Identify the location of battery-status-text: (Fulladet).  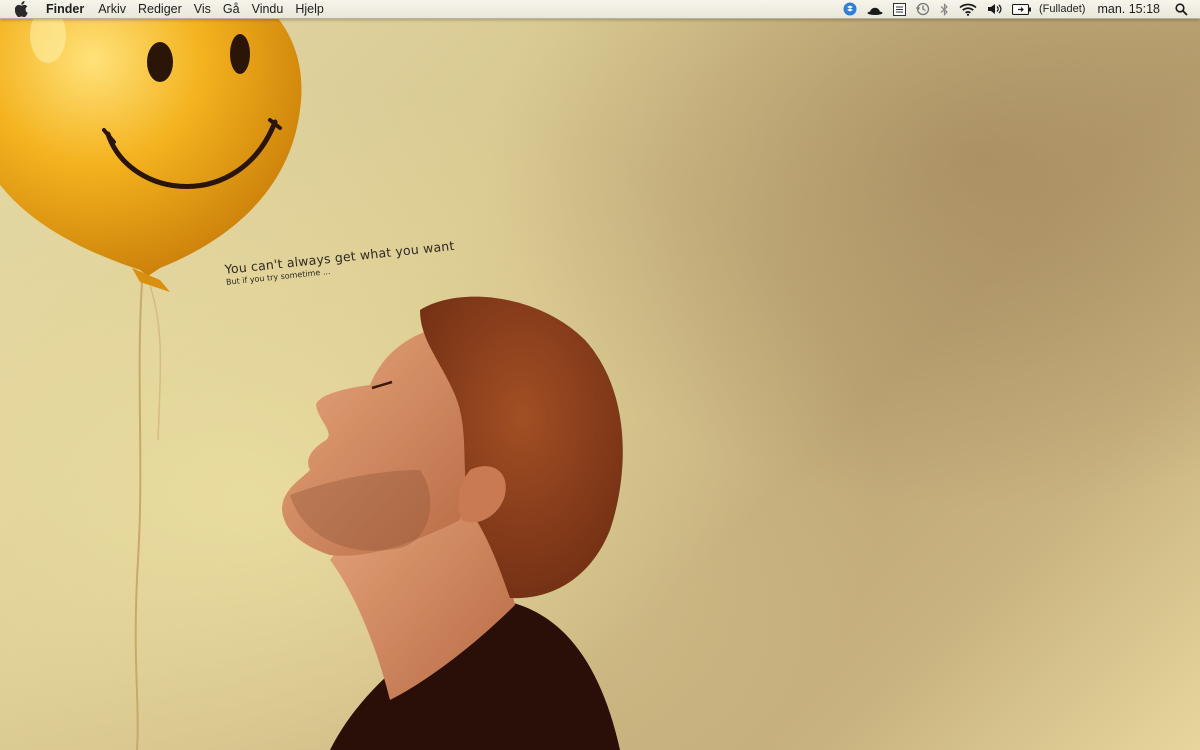
(1062, 9).